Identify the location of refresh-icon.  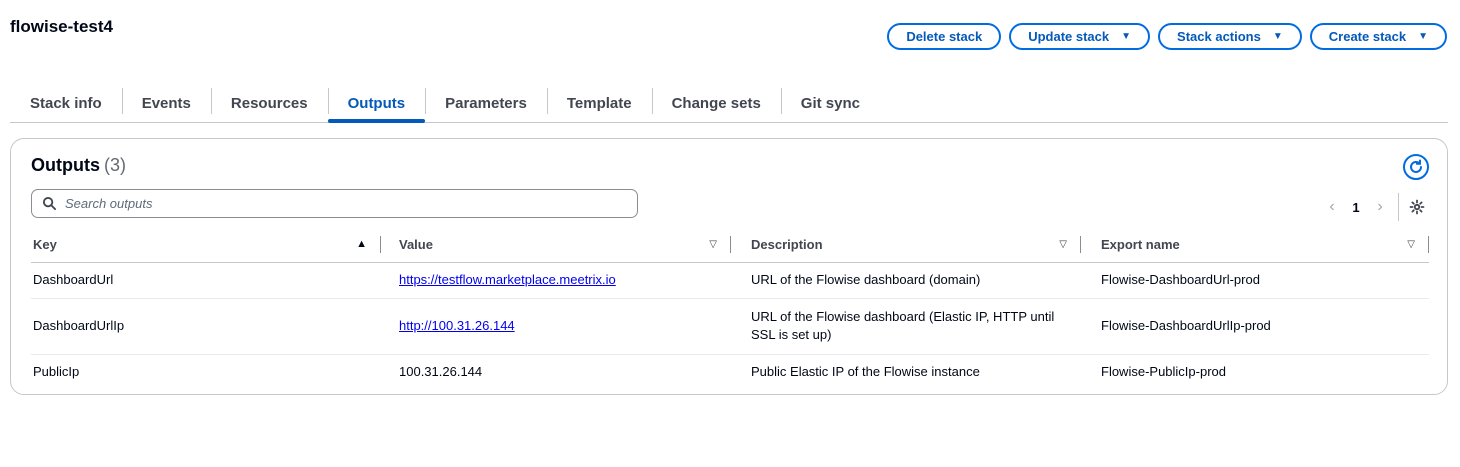
(1416, 166).